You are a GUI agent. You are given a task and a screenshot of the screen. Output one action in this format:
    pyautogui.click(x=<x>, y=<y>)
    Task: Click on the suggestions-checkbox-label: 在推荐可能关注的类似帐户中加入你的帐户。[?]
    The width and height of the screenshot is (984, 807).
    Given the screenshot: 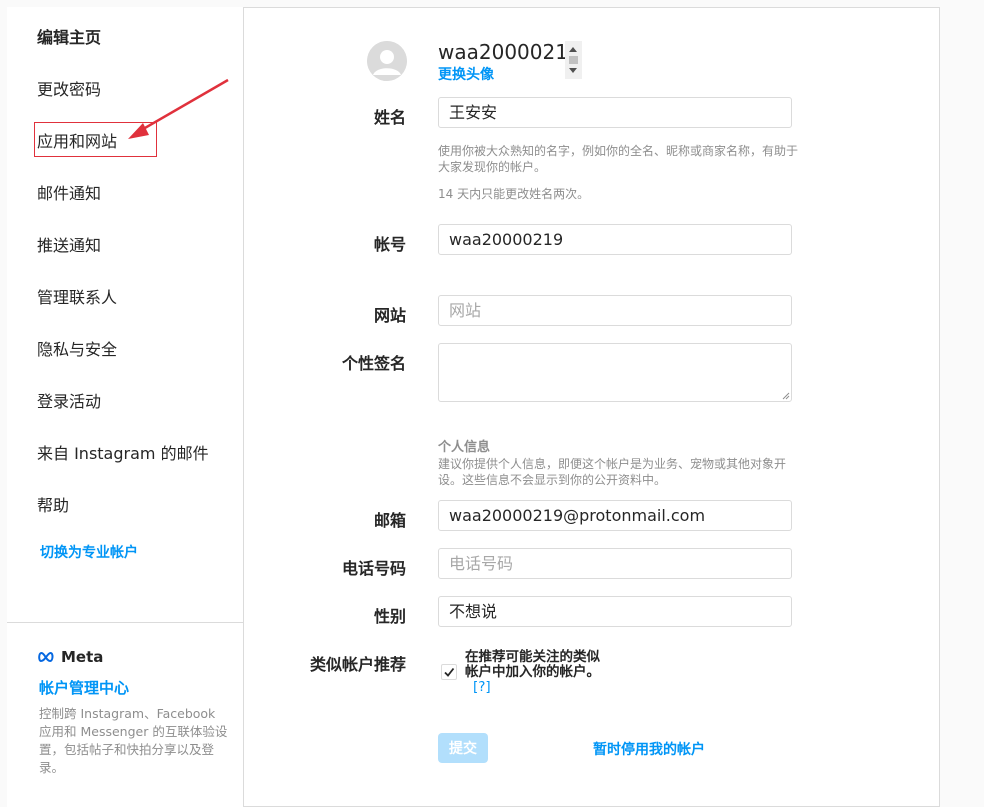 What is the action you would take?
    pyautogui.click(x=539, y=672)
    